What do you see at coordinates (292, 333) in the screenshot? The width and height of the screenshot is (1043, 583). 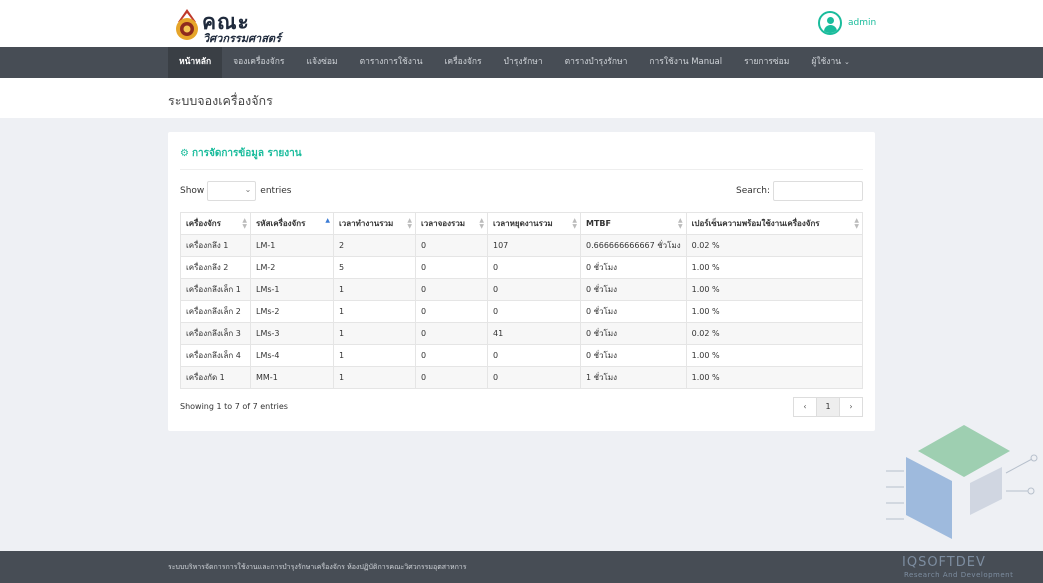 I see `cell-machine-code: LMs-3` at bounding box center [292, 333].